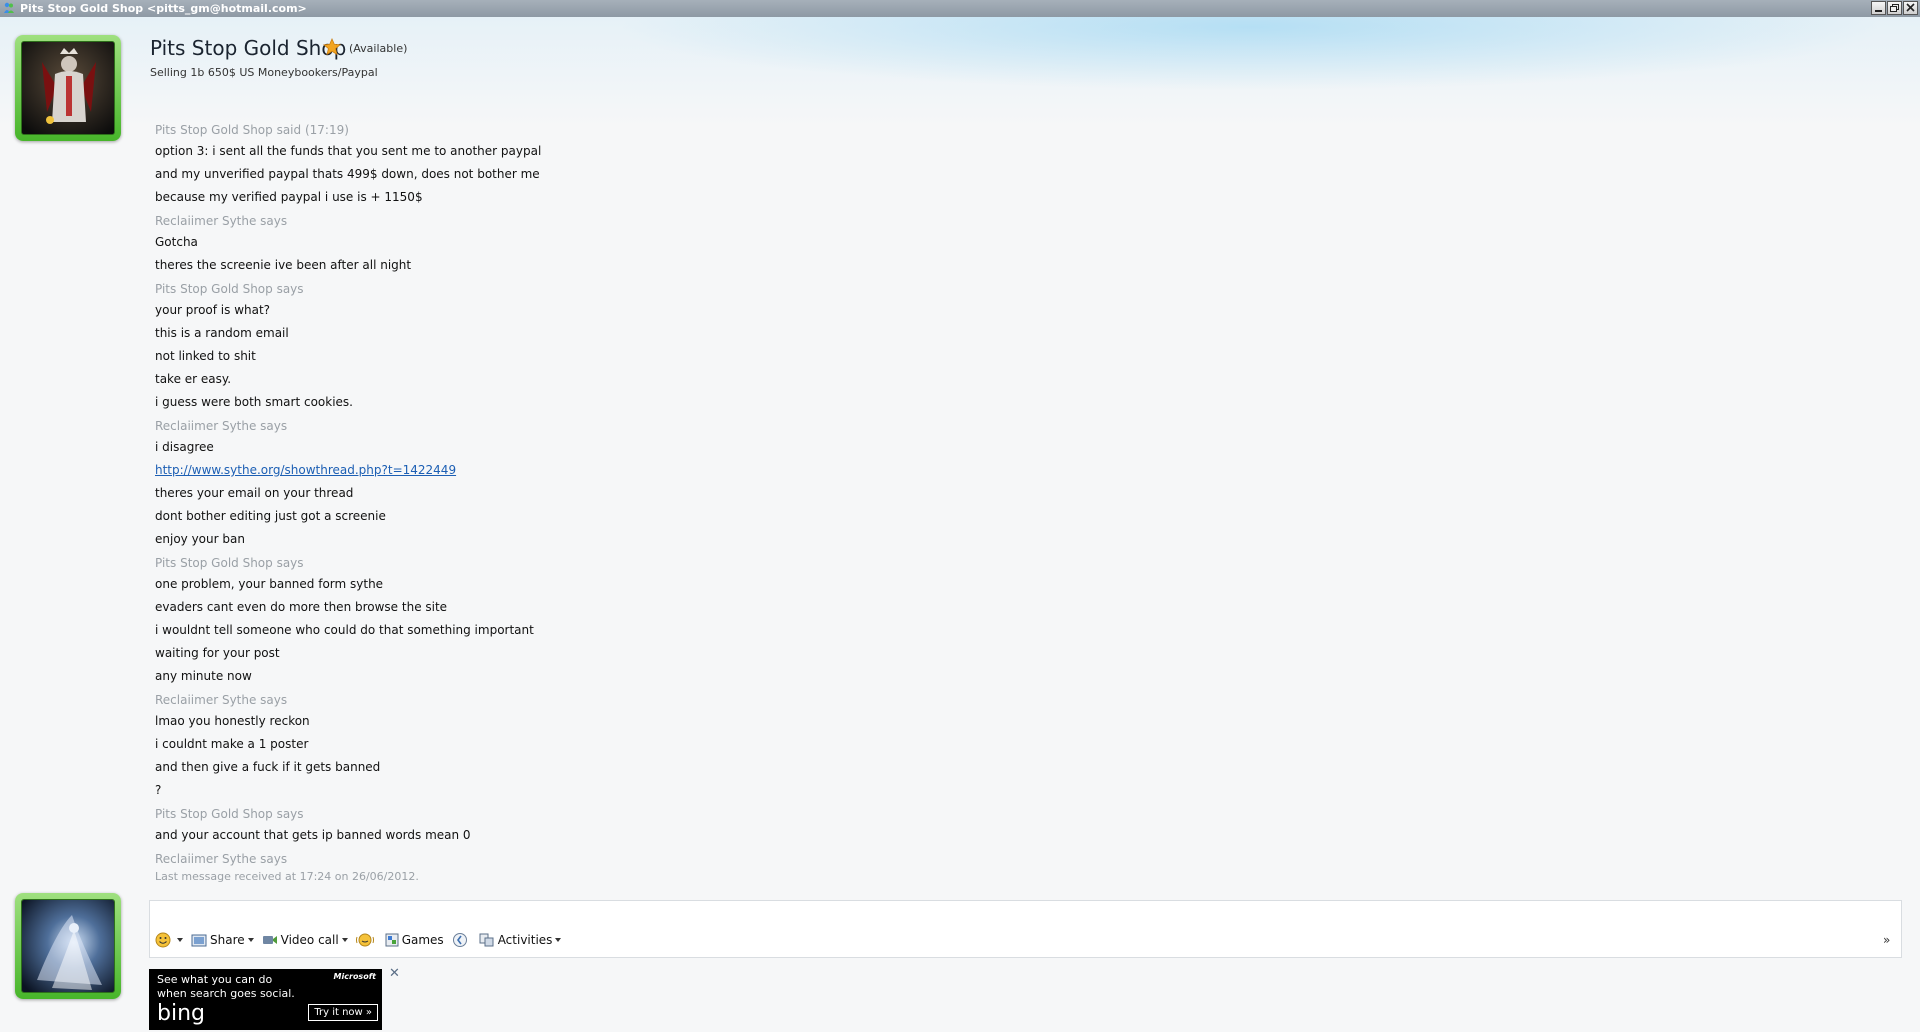 This screenshot has height=1032, width=1920. What do you see at coordinates (394, 973) in the screenshot?
I see `ad-close-icon: ✕` at bounding box center [394, 973].